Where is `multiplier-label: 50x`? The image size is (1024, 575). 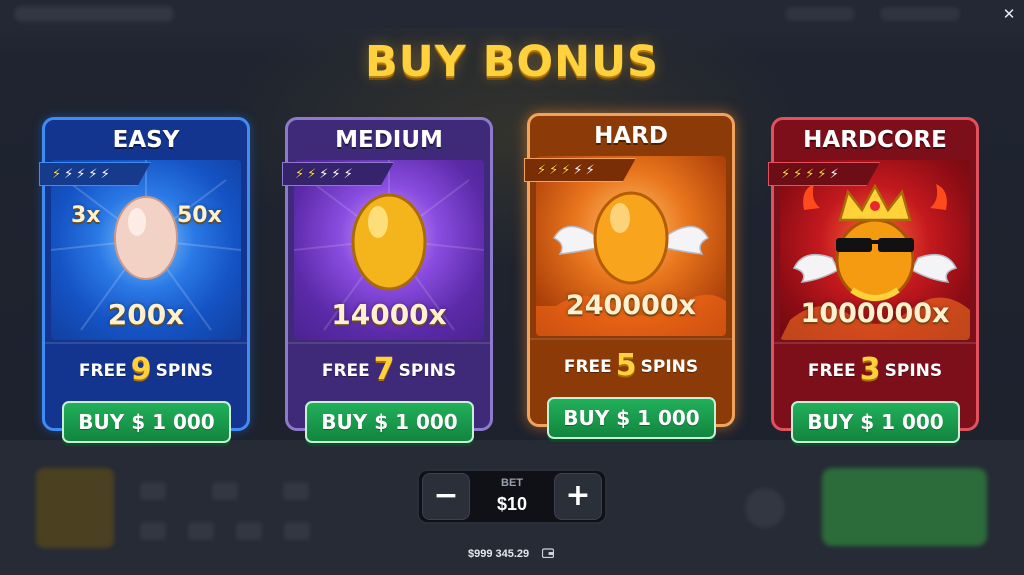 multiplier-label: 50x is located at coordinates (199, 215).